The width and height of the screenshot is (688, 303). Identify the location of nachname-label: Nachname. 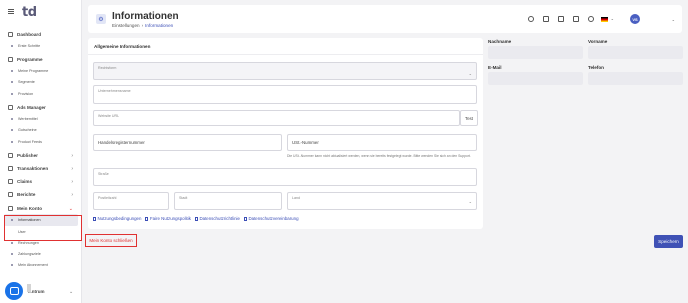
(500, 41).